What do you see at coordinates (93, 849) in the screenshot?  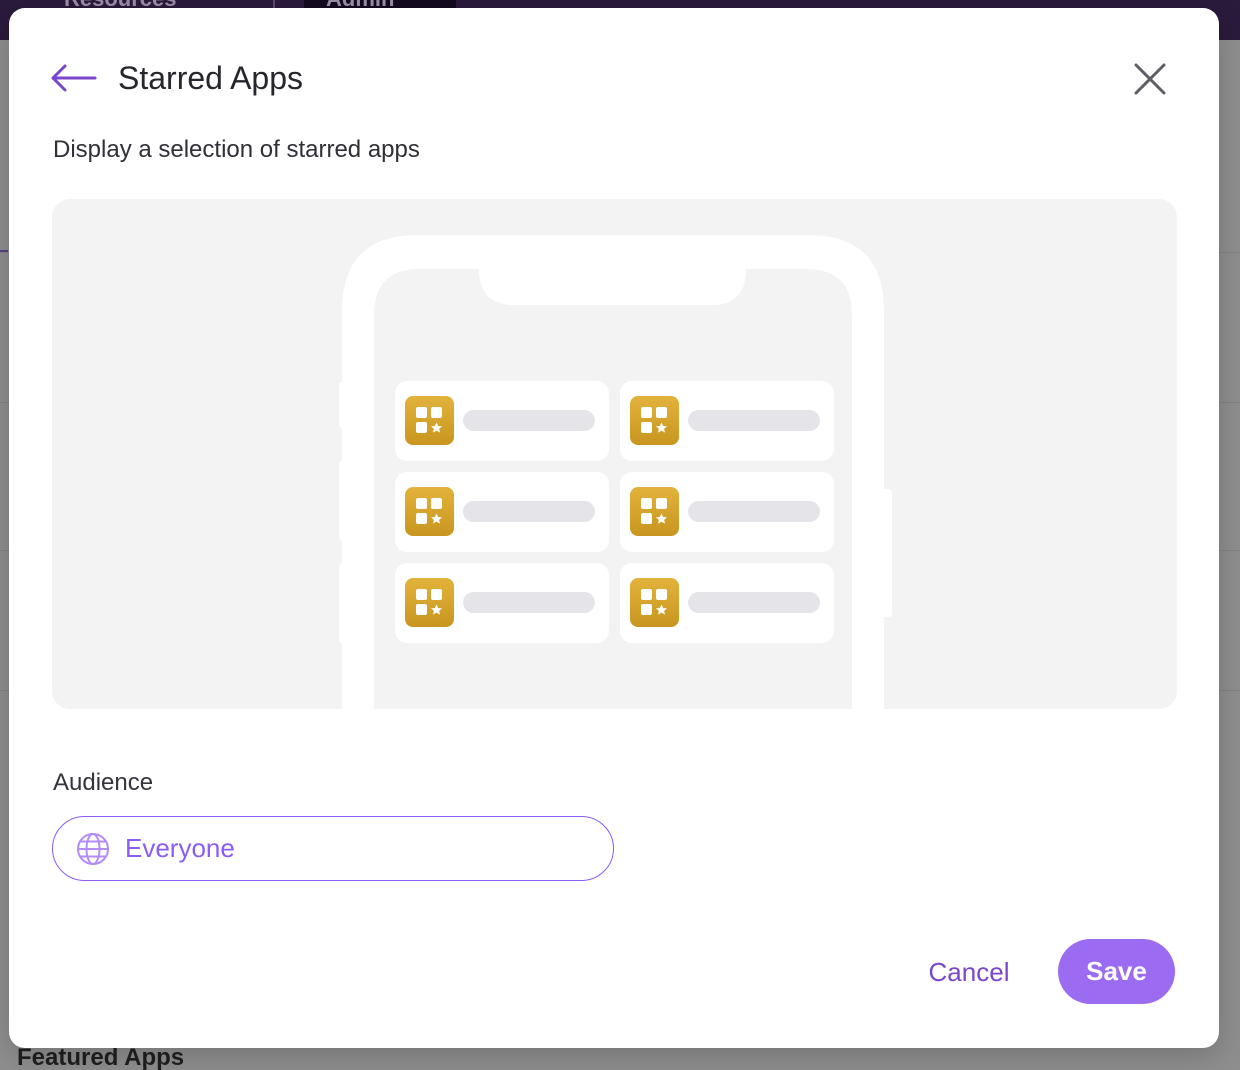 I see `globe-icon` at bounding box center [93, 849].